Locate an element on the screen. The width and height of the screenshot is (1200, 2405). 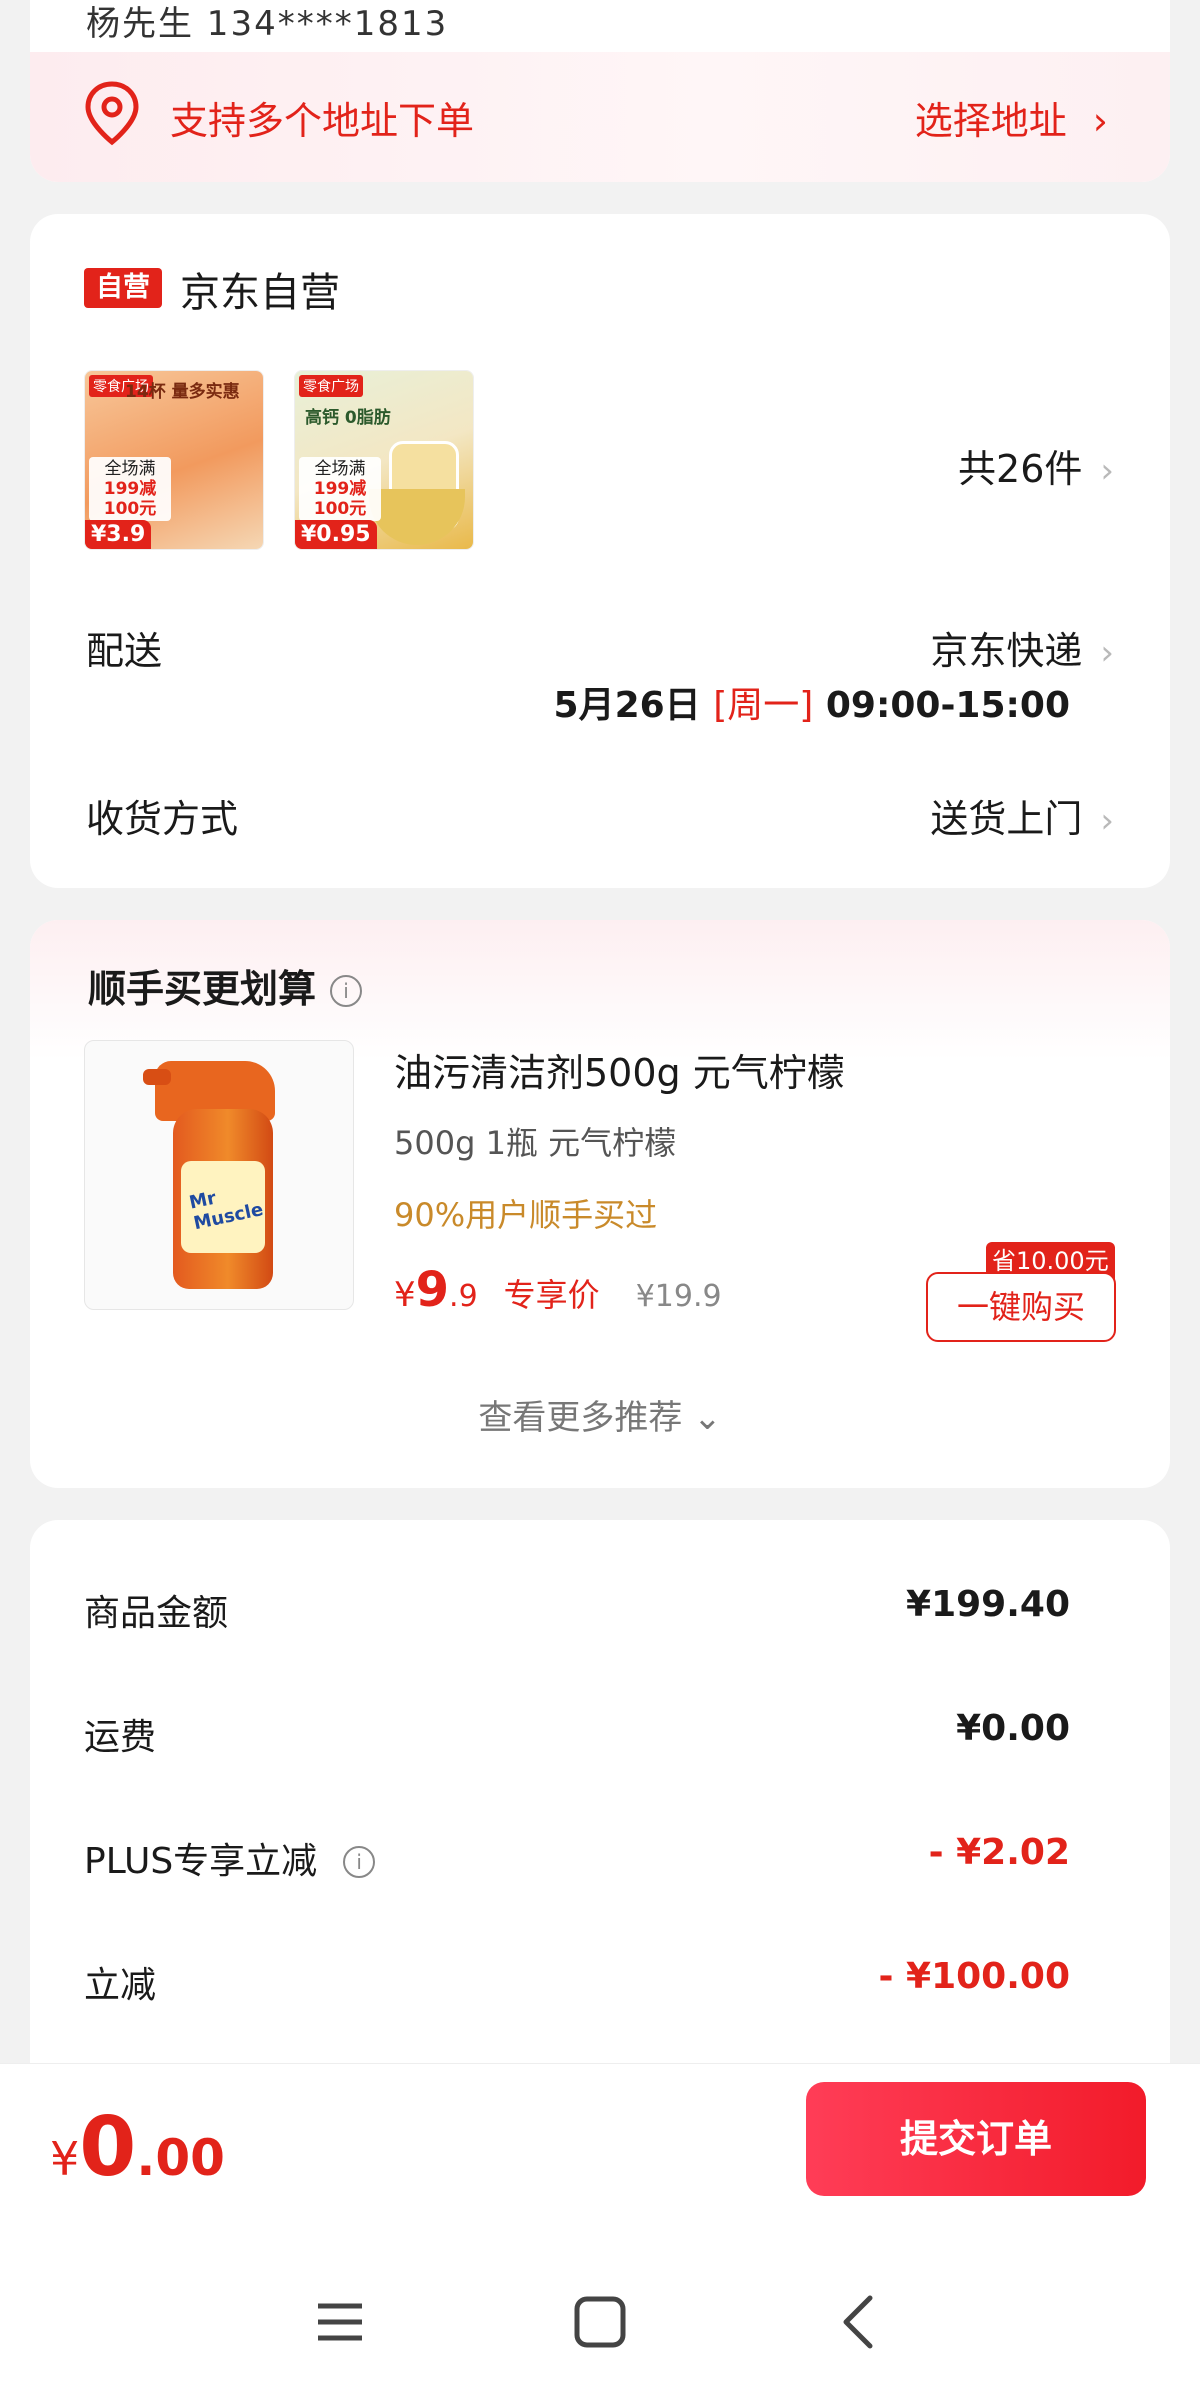
goods-amount-row: 商品金额 ¥199.40 is located at coordinates (577, 1610).